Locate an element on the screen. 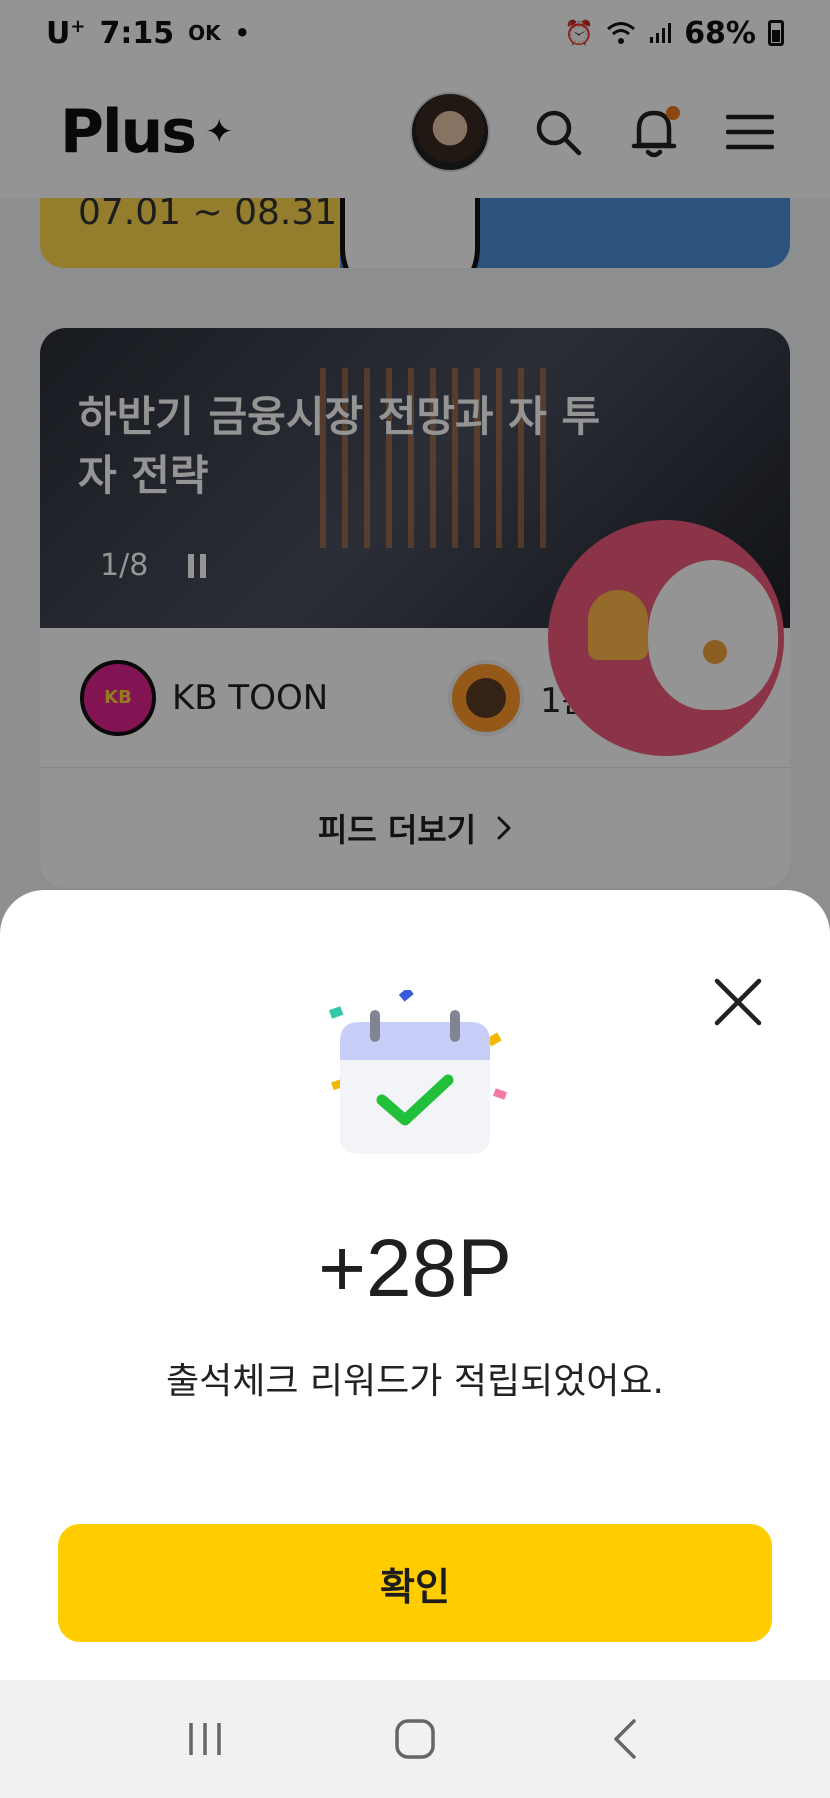 The height and width of the screenshot is (1798, 830). close-button is located at coordinates (738, 1002).